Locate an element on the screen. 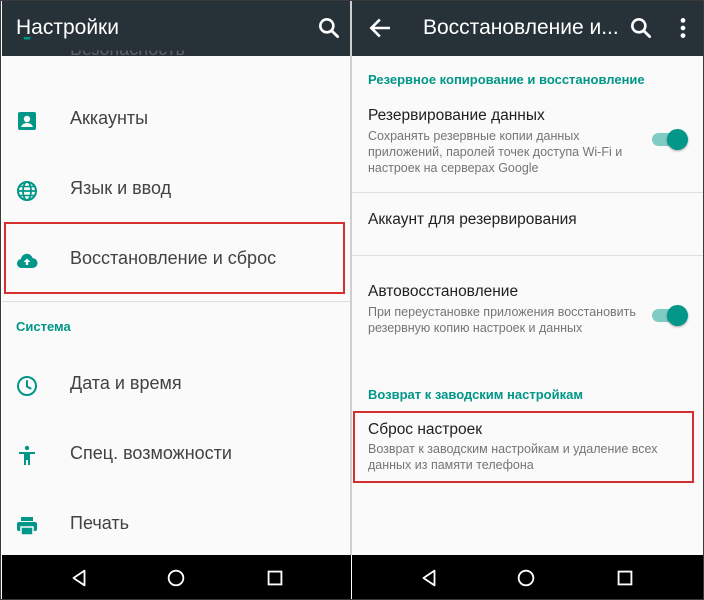 Image resolution: width=704 pixels, height=600 pixels. left-navigation-bar is located at coordinates (176, 577).